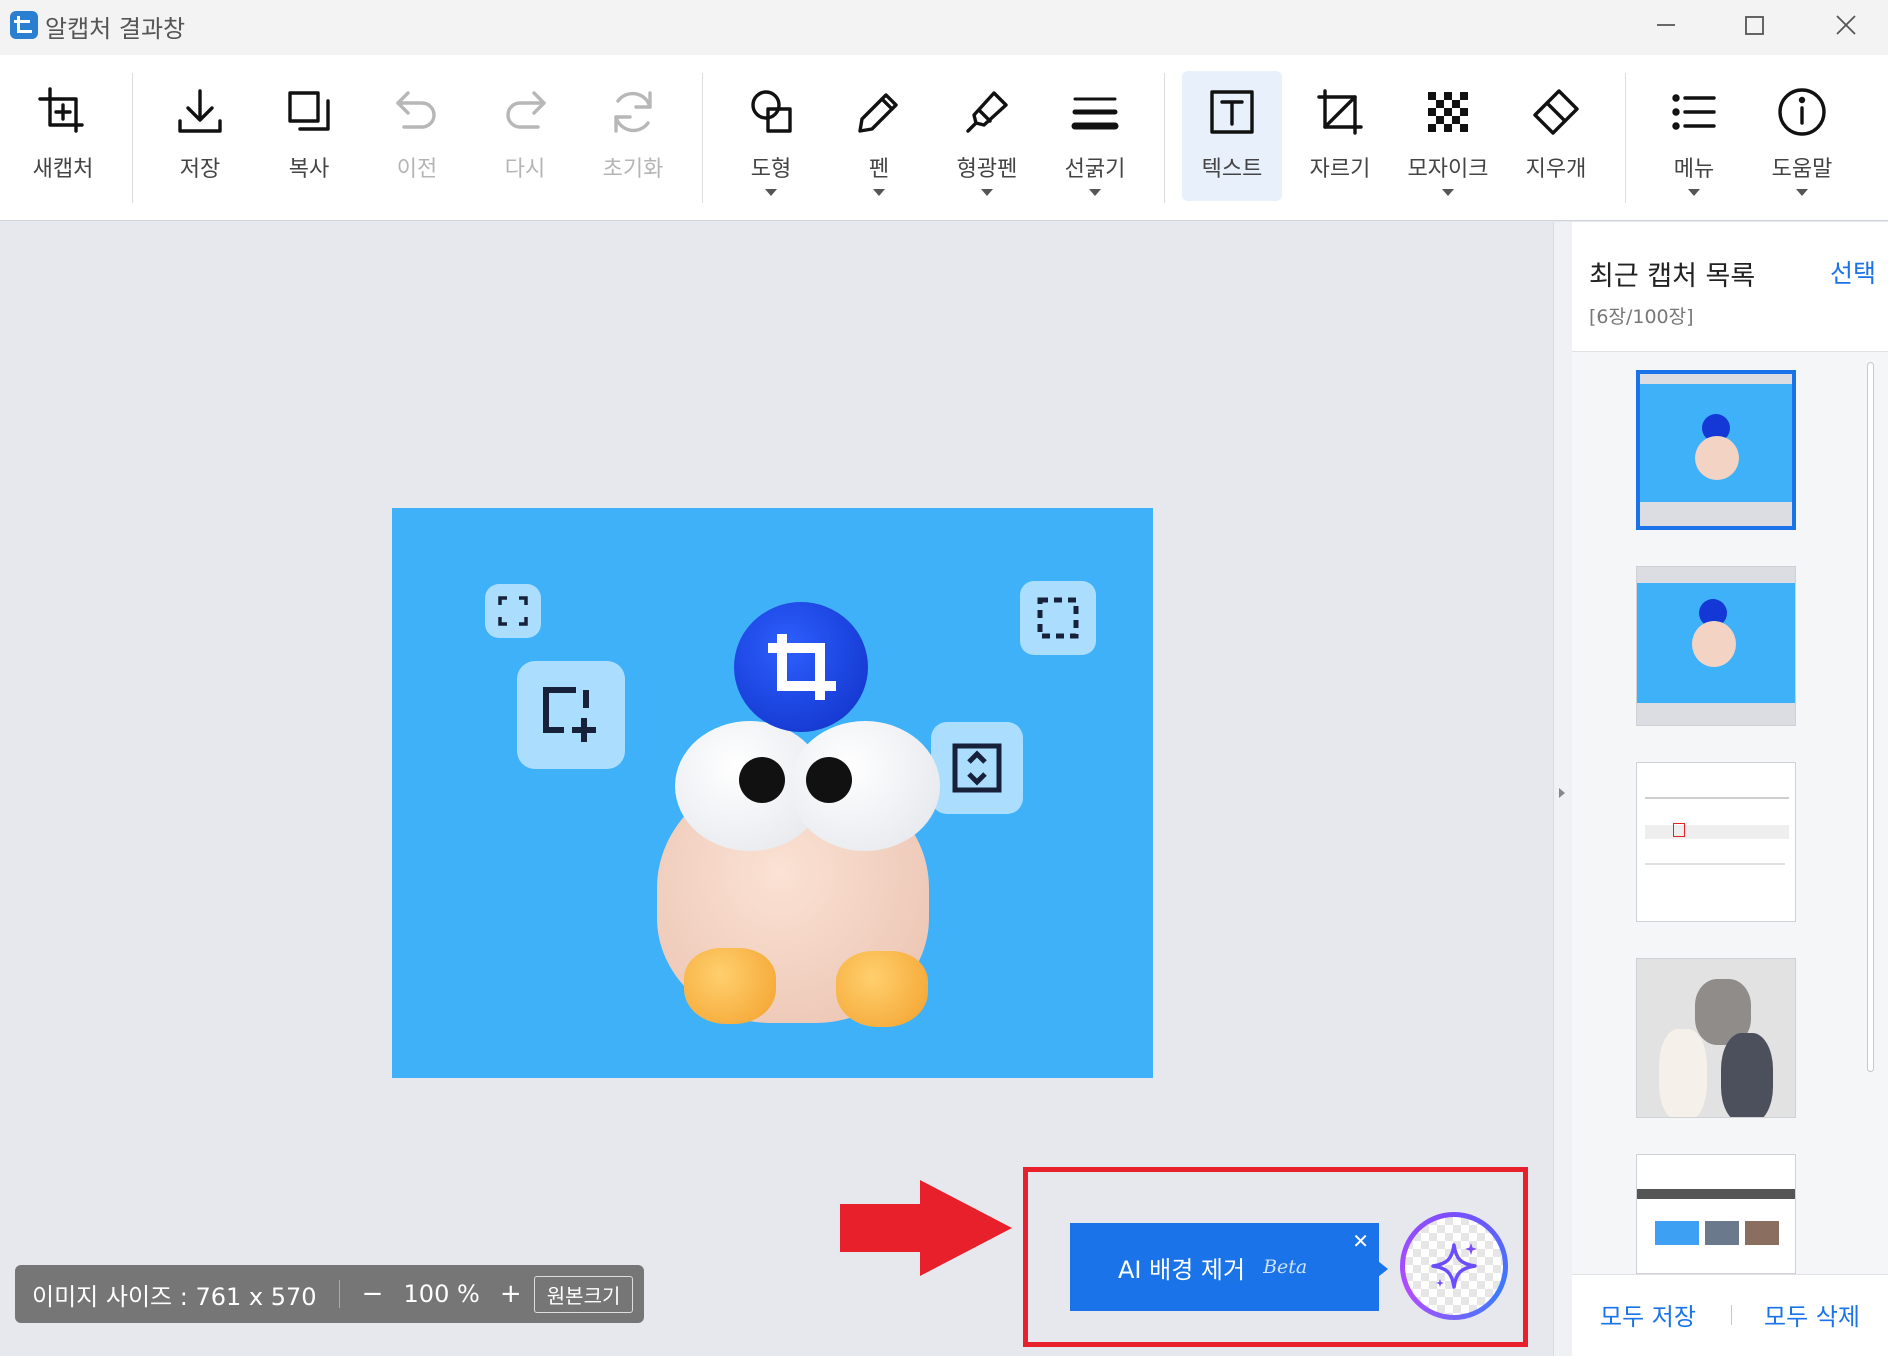 Image resolution: width=1888 pixels, height=1356 pixels. I want to click on add-capture-tile, so click(571, 715).